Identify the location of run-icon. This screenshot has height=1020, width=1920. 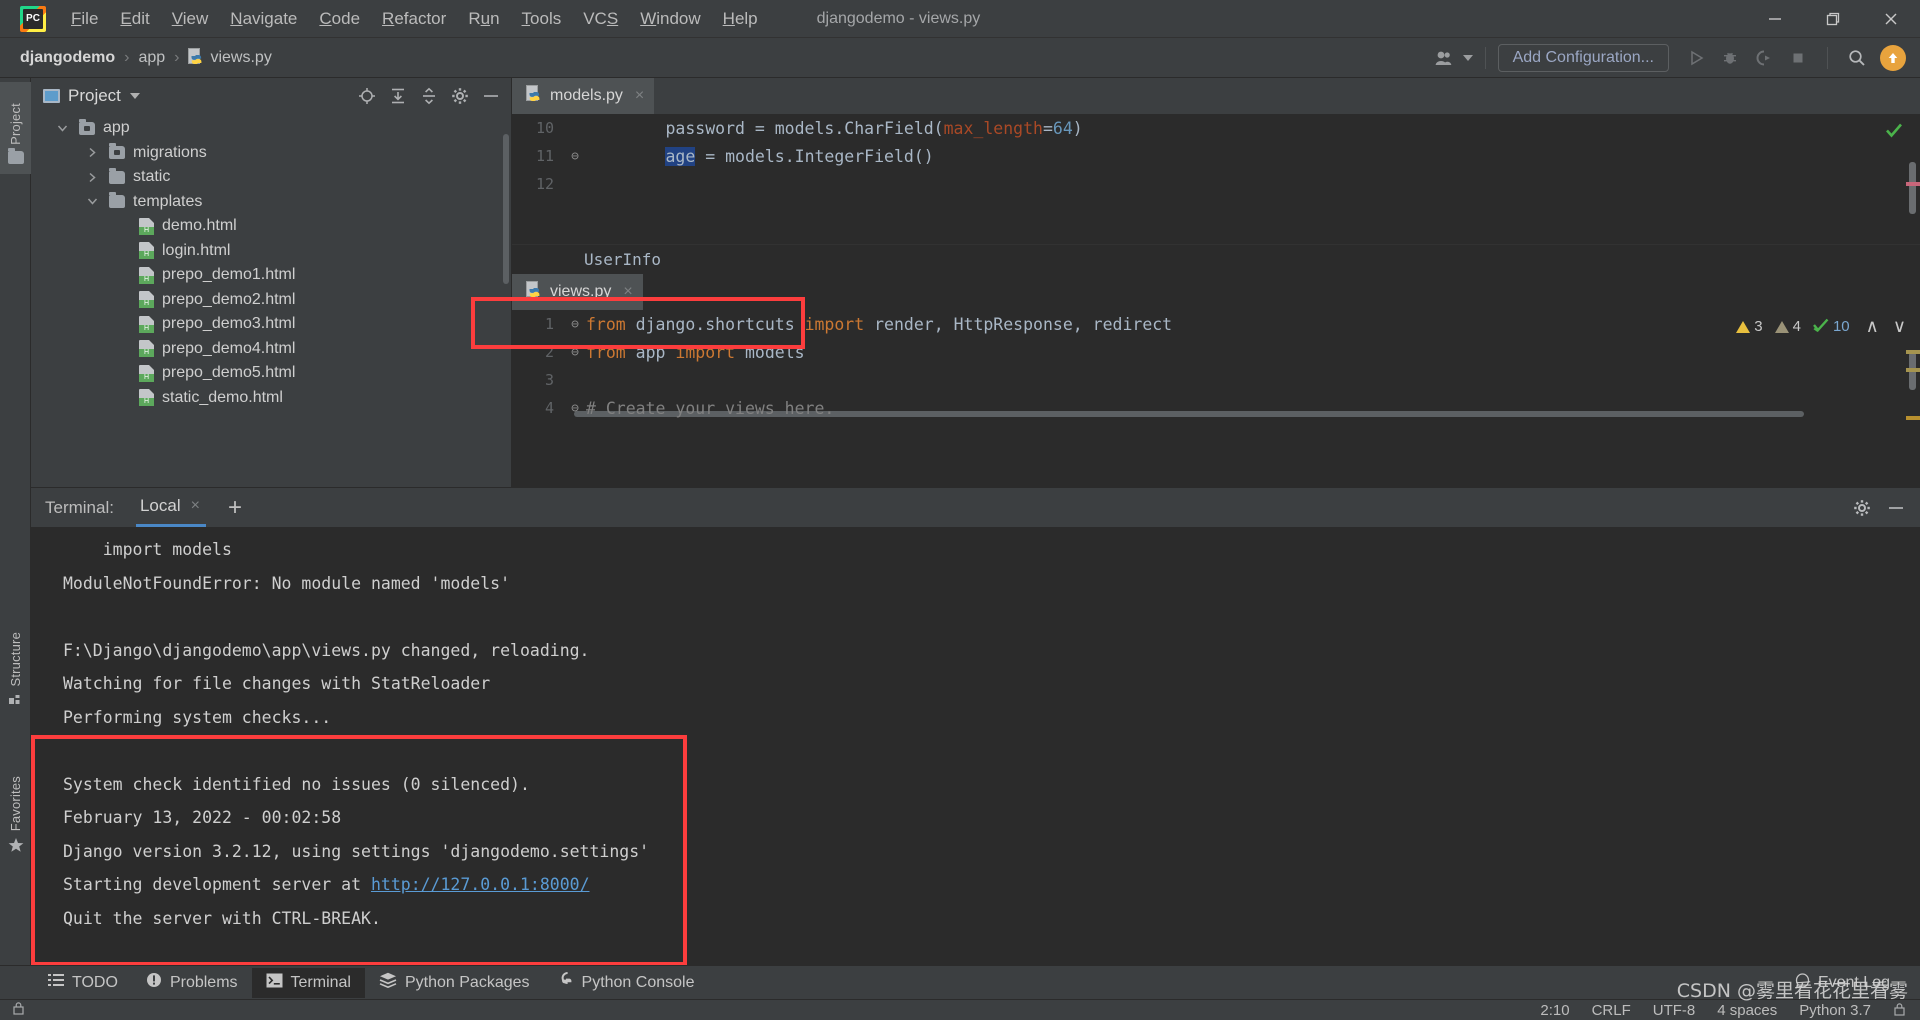
(1696, 58).